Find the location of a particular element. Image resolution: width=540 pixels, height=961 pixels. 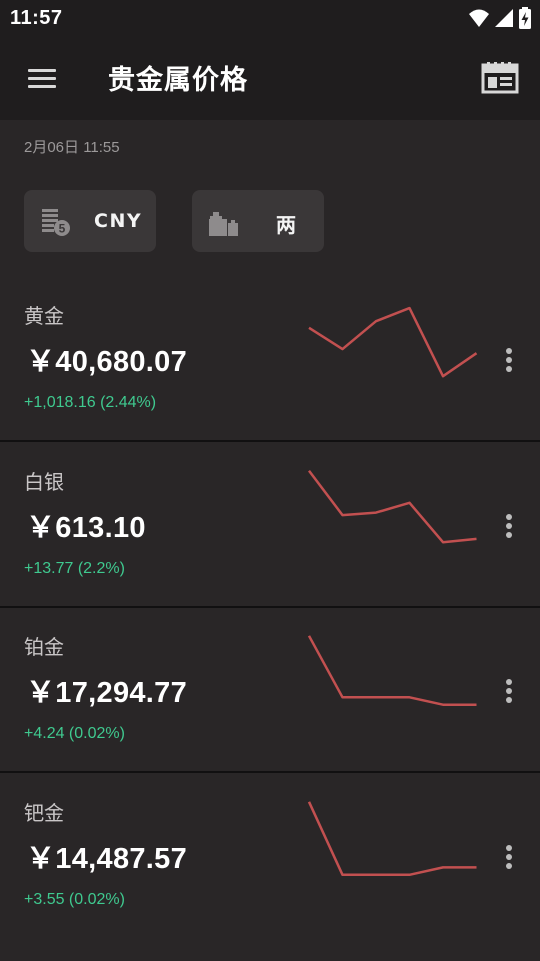

status-icons is located at coordinates (500, 18).